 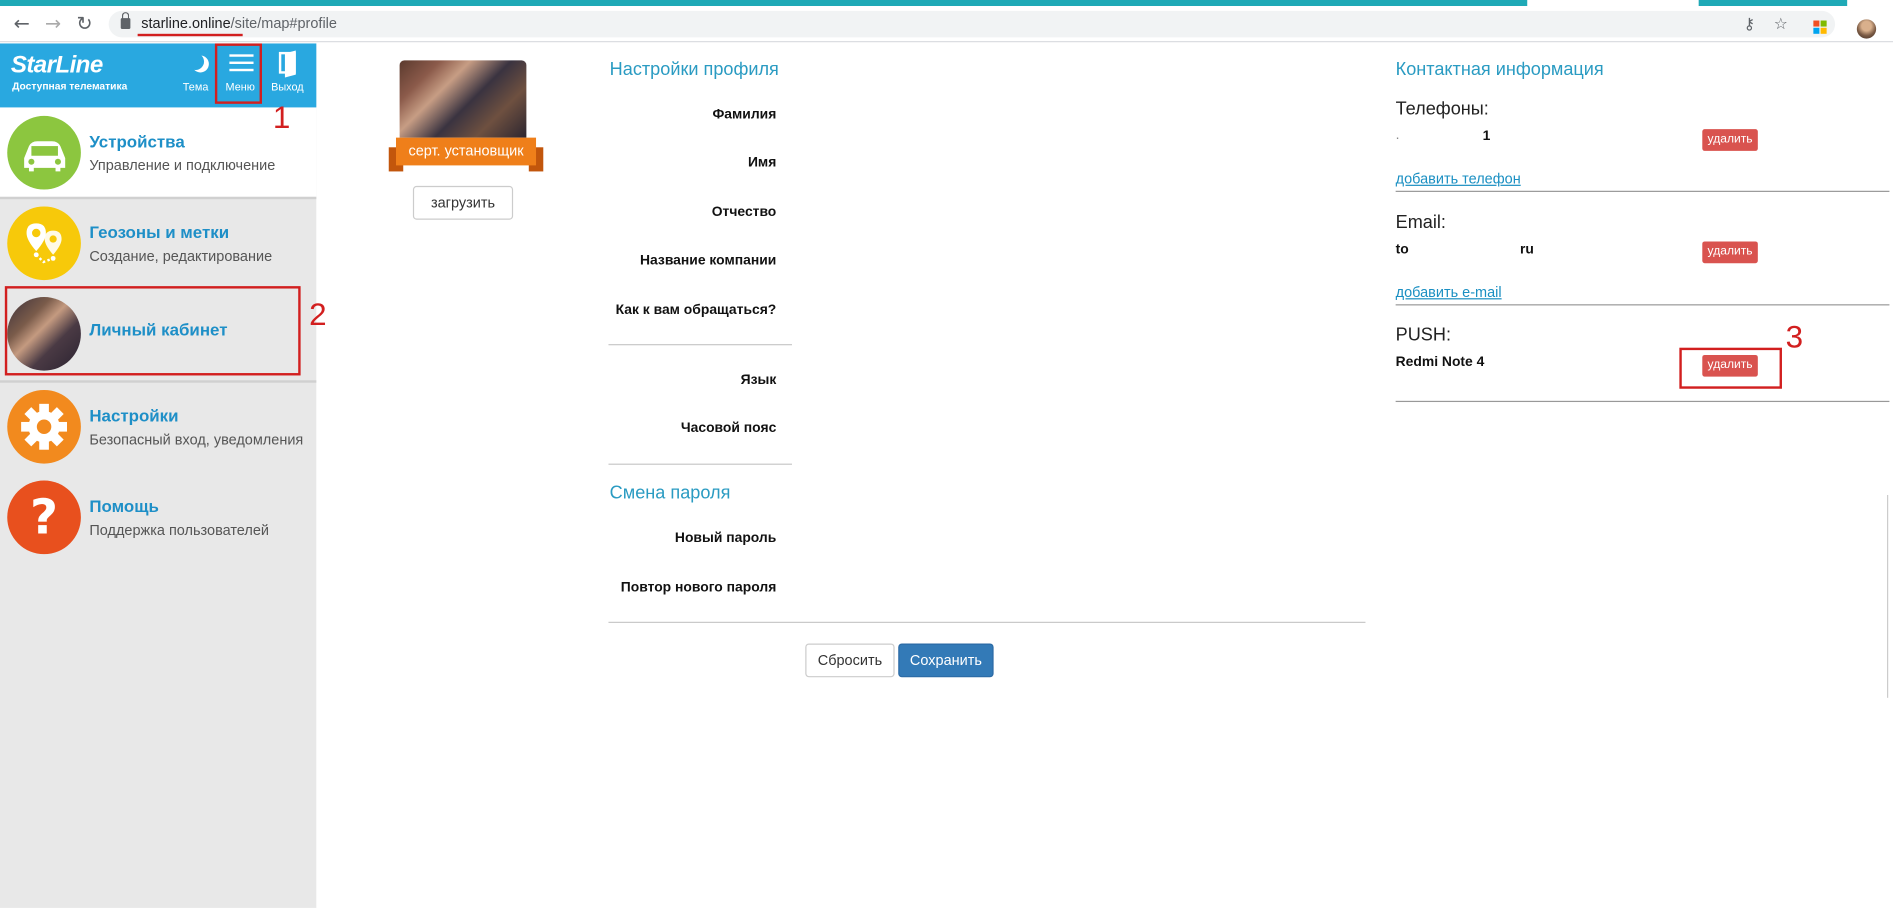 I want to click on email-value-start: to, so click(x=1402, y=250).